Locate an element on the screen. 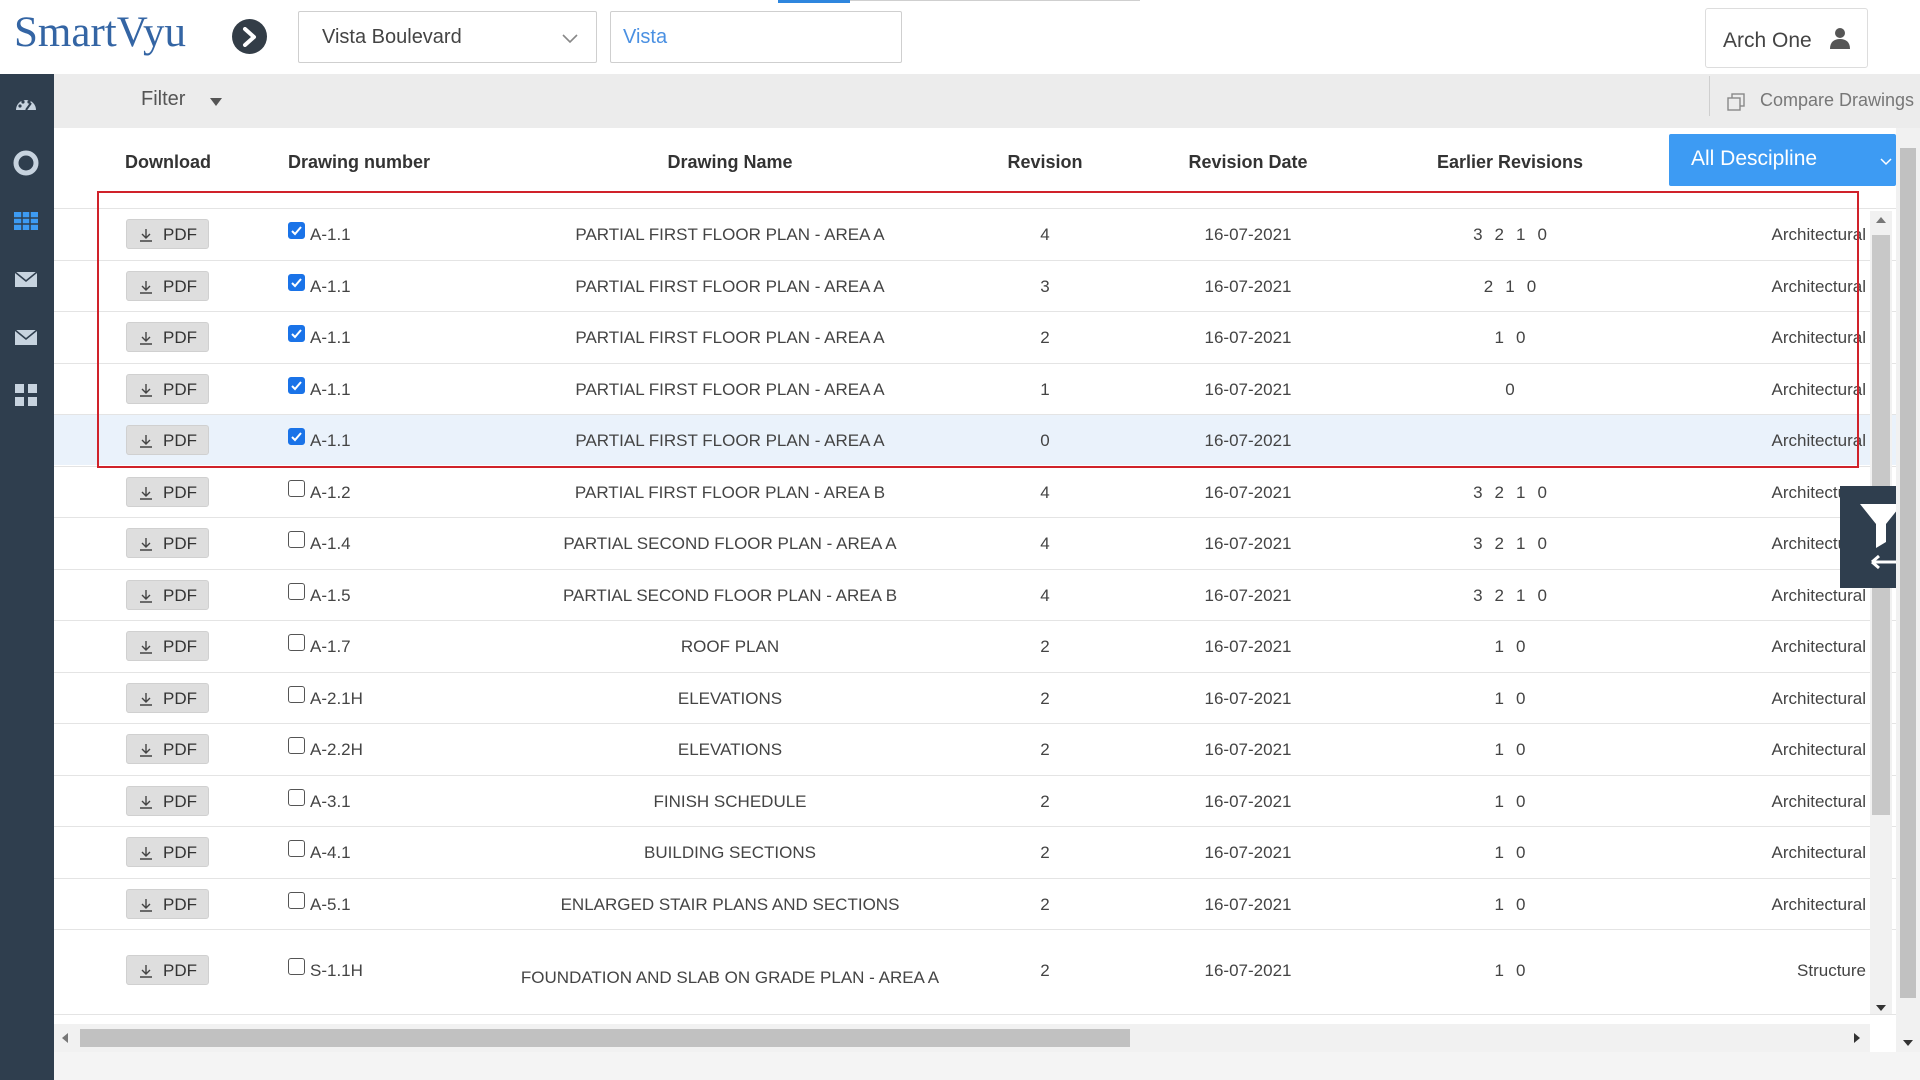  header-download: Download is located at coordinates (168, 162).